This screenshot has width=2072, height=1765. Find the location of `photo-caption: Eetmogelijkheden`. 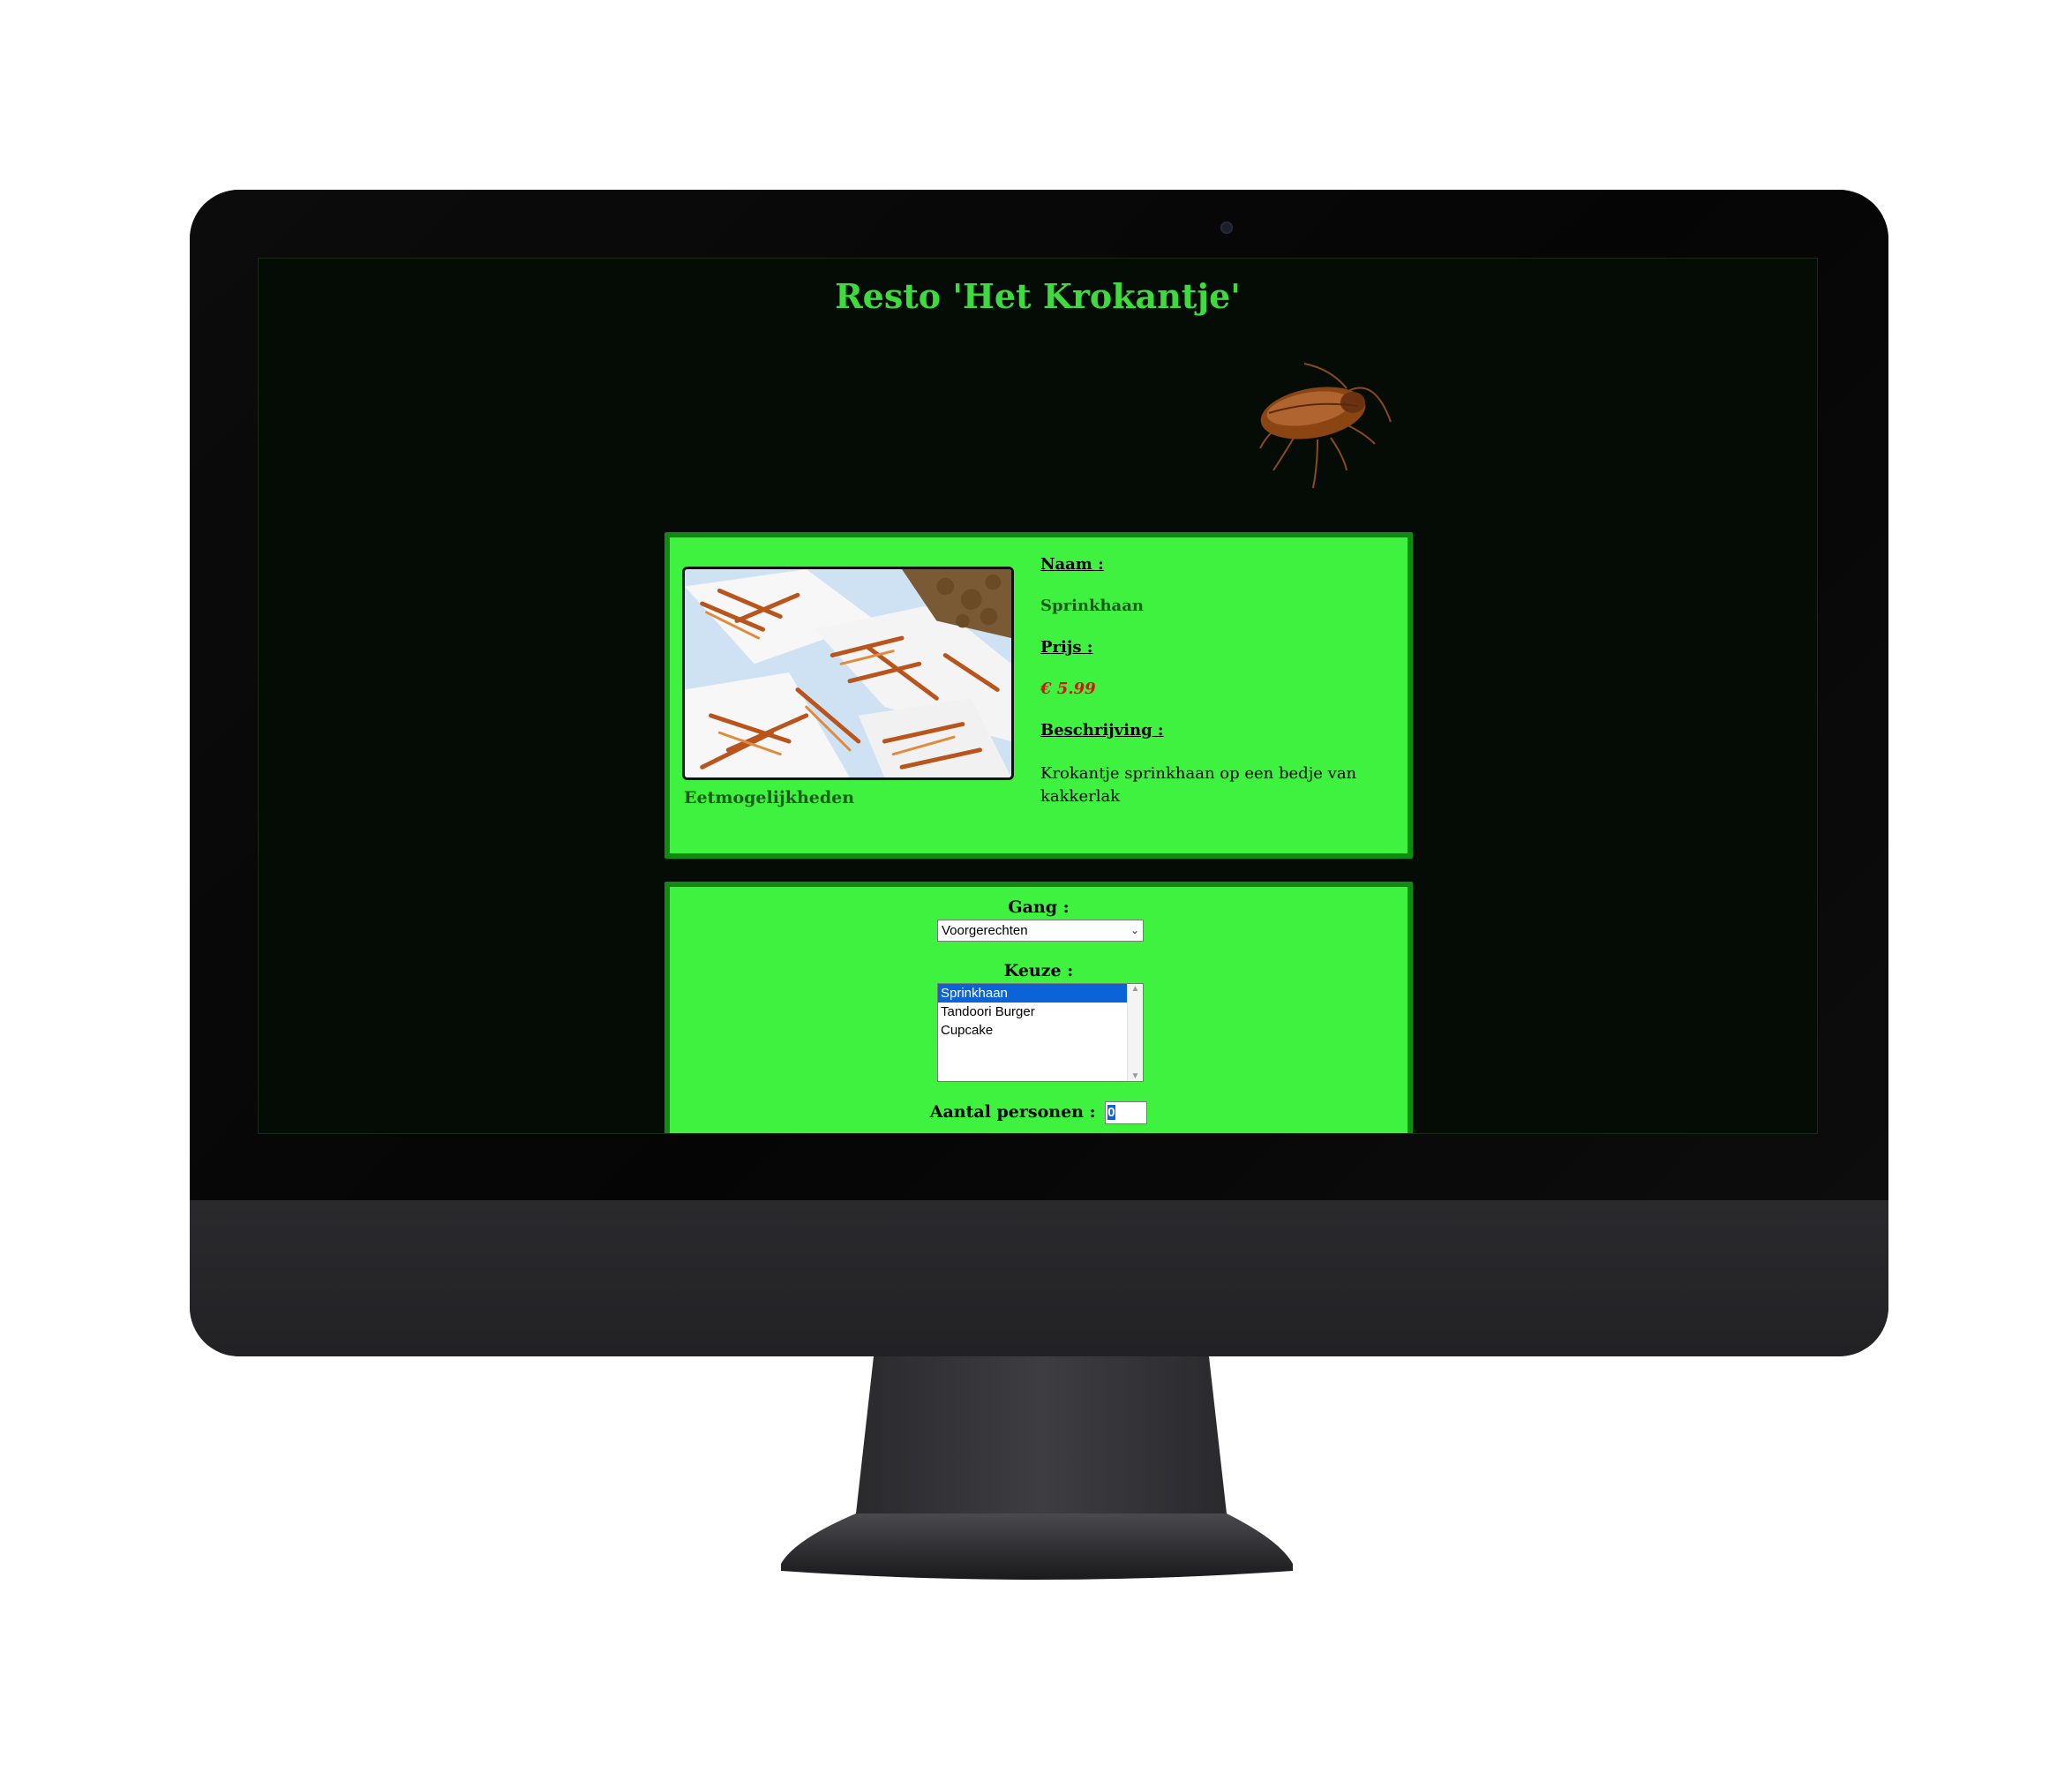

photo-caption: Eetmogelijkheden is located at coordinates (770, 797).